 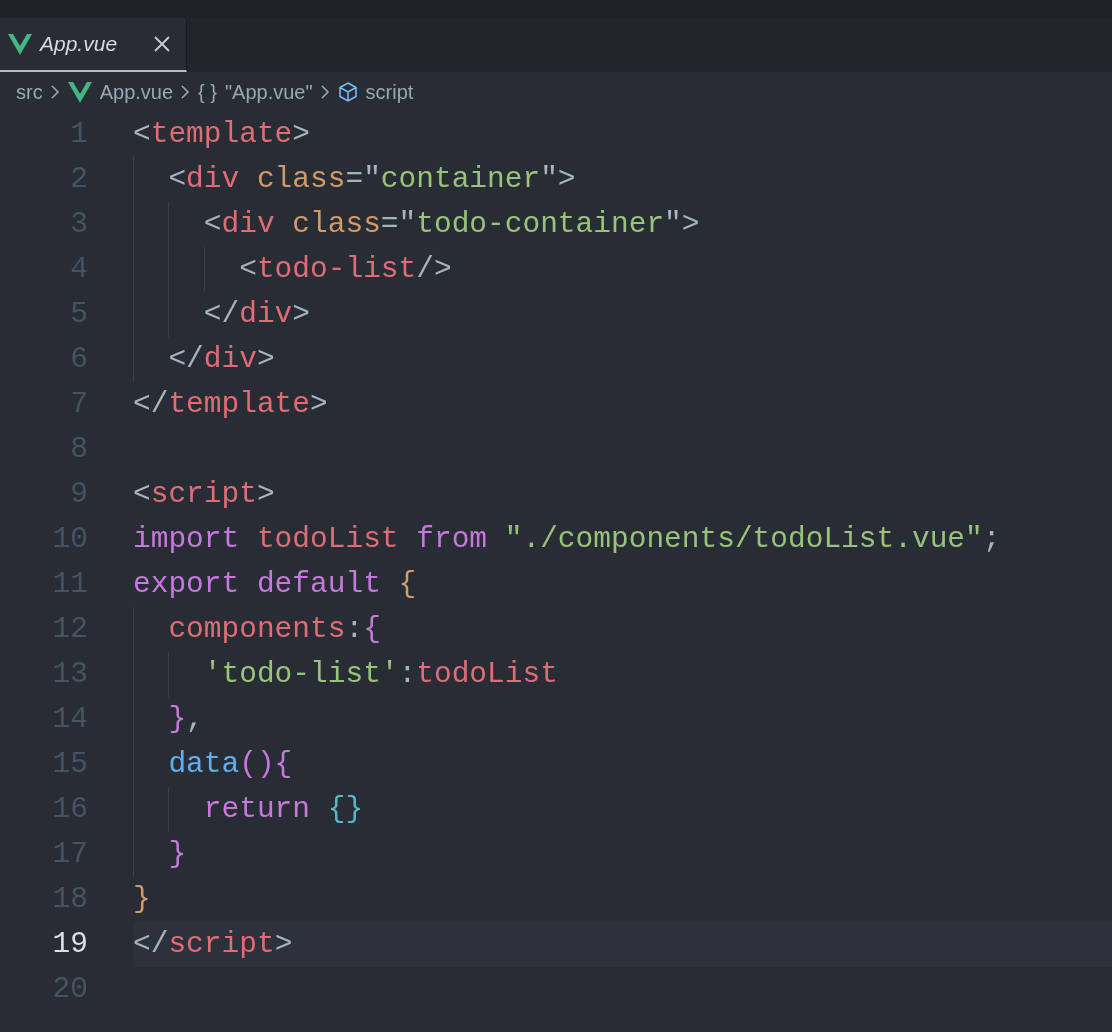 I want to click on code-line: <template>, so click(x=222, y=134).